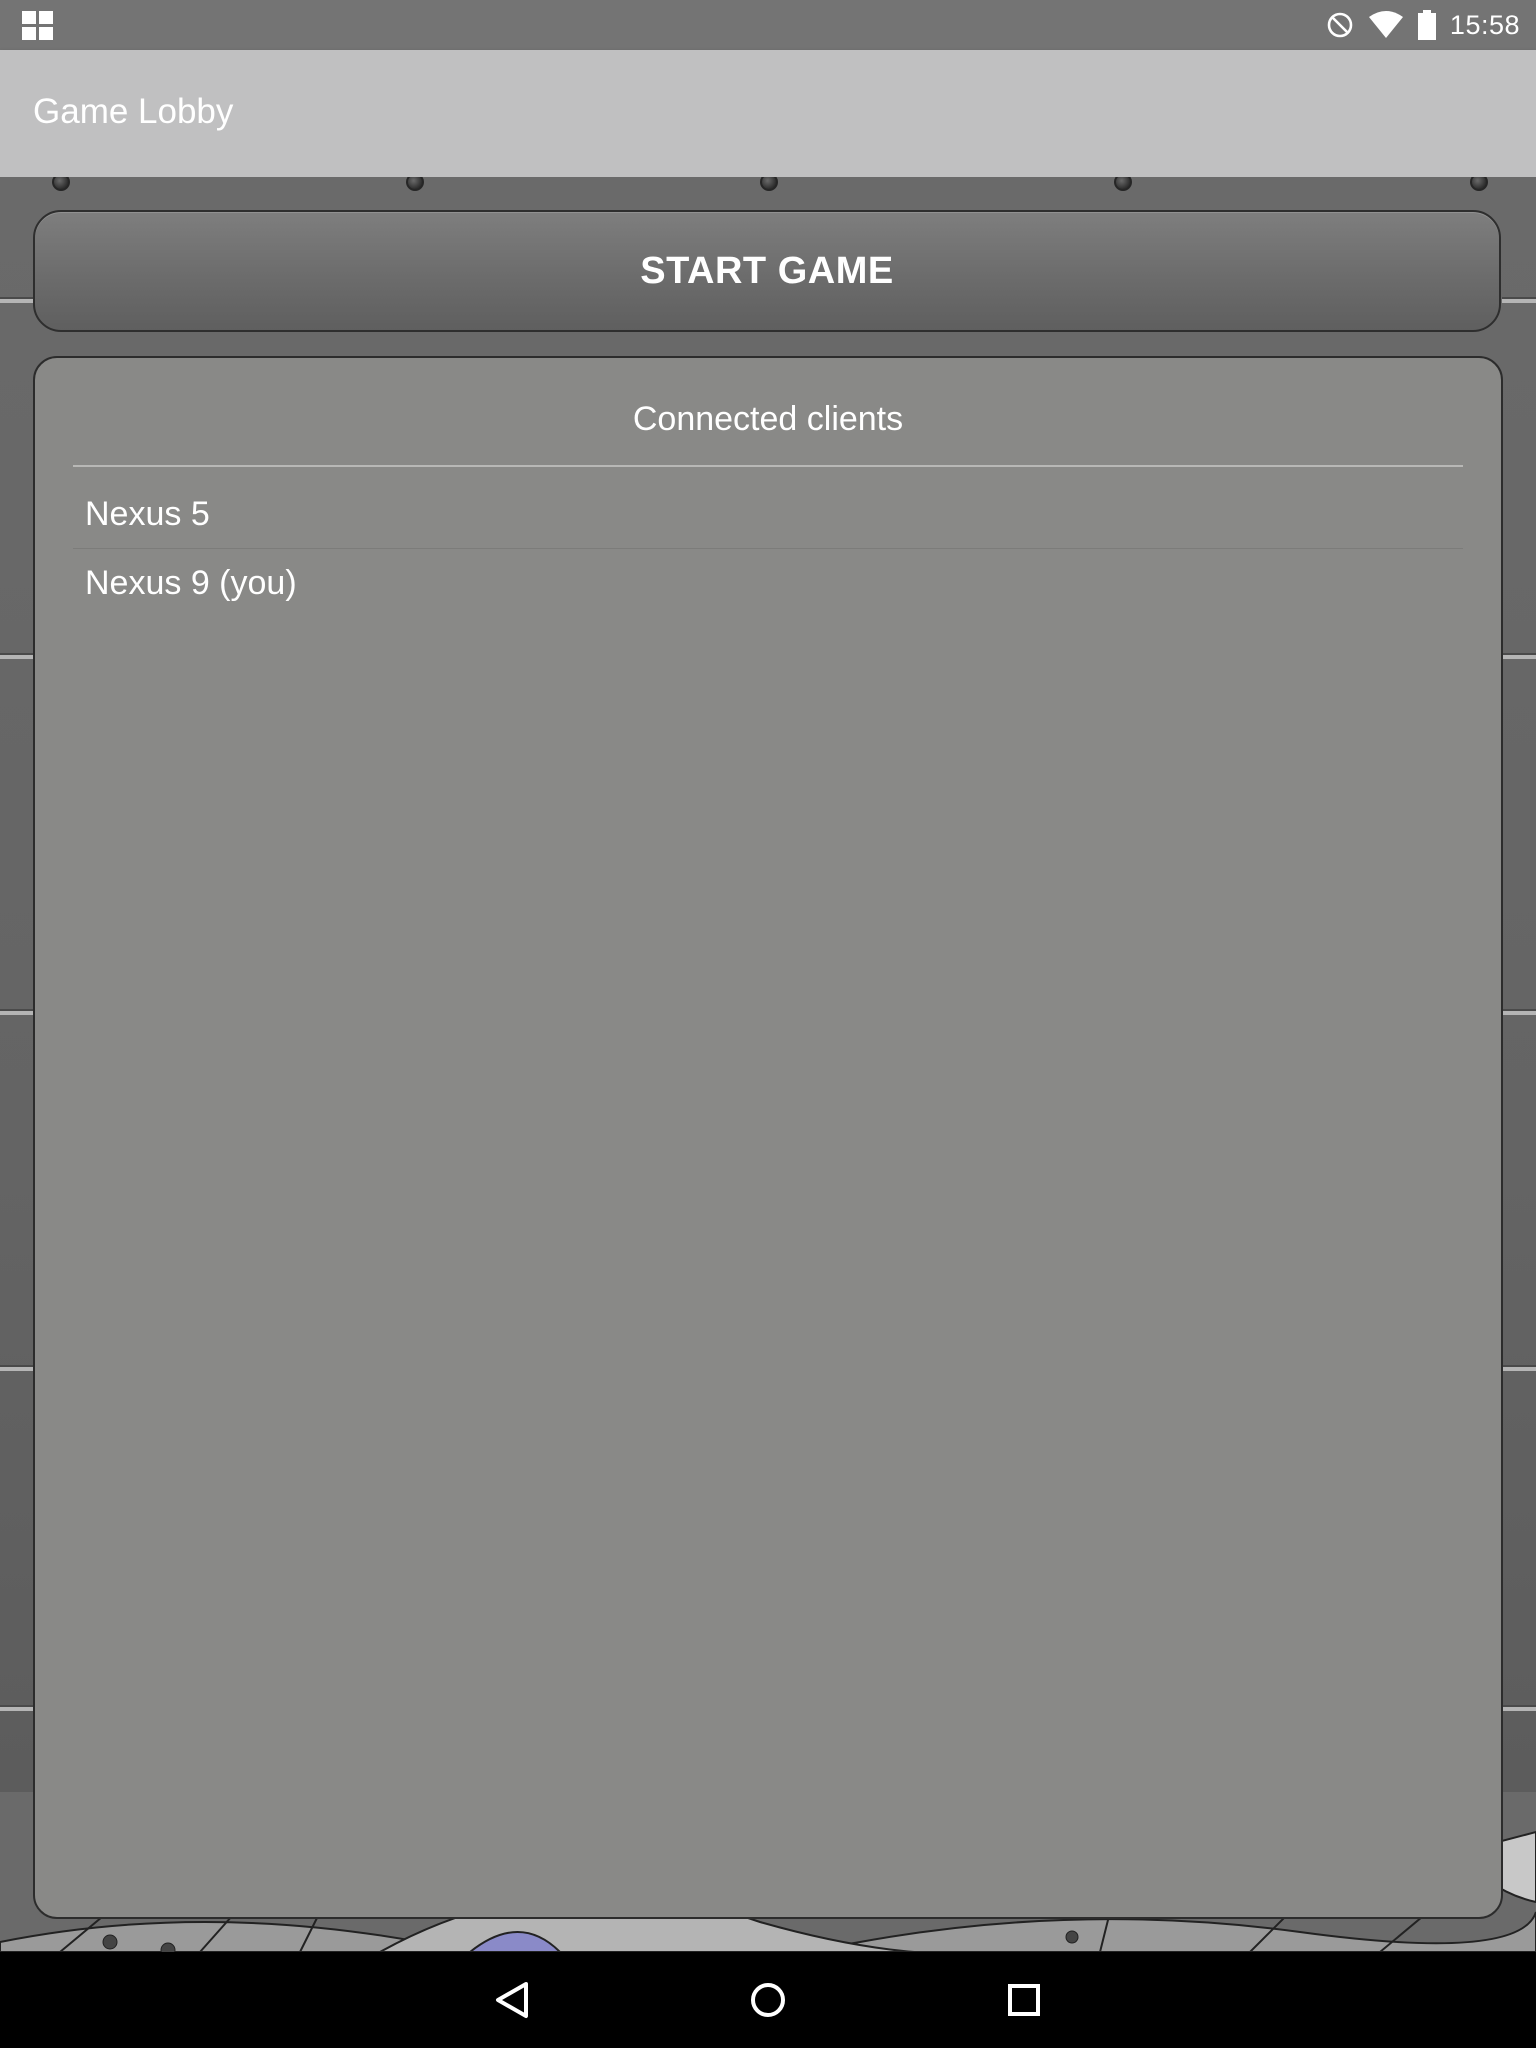 Image resolution: width=1536 pixels, height=2048 pixels. I want to click on client-name: Nexus 9 (you), so click(191, 583).